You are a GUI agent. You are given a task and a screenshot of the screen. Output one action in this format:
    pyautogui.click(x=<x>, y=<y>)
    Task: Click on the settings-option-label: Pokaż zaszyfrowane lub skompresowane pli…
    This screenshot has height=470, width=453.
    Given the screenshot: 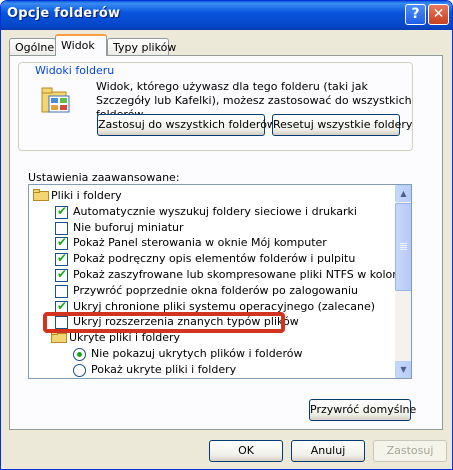 What is the action you would take?
    pyautogui.click(x=241, y=274)
    